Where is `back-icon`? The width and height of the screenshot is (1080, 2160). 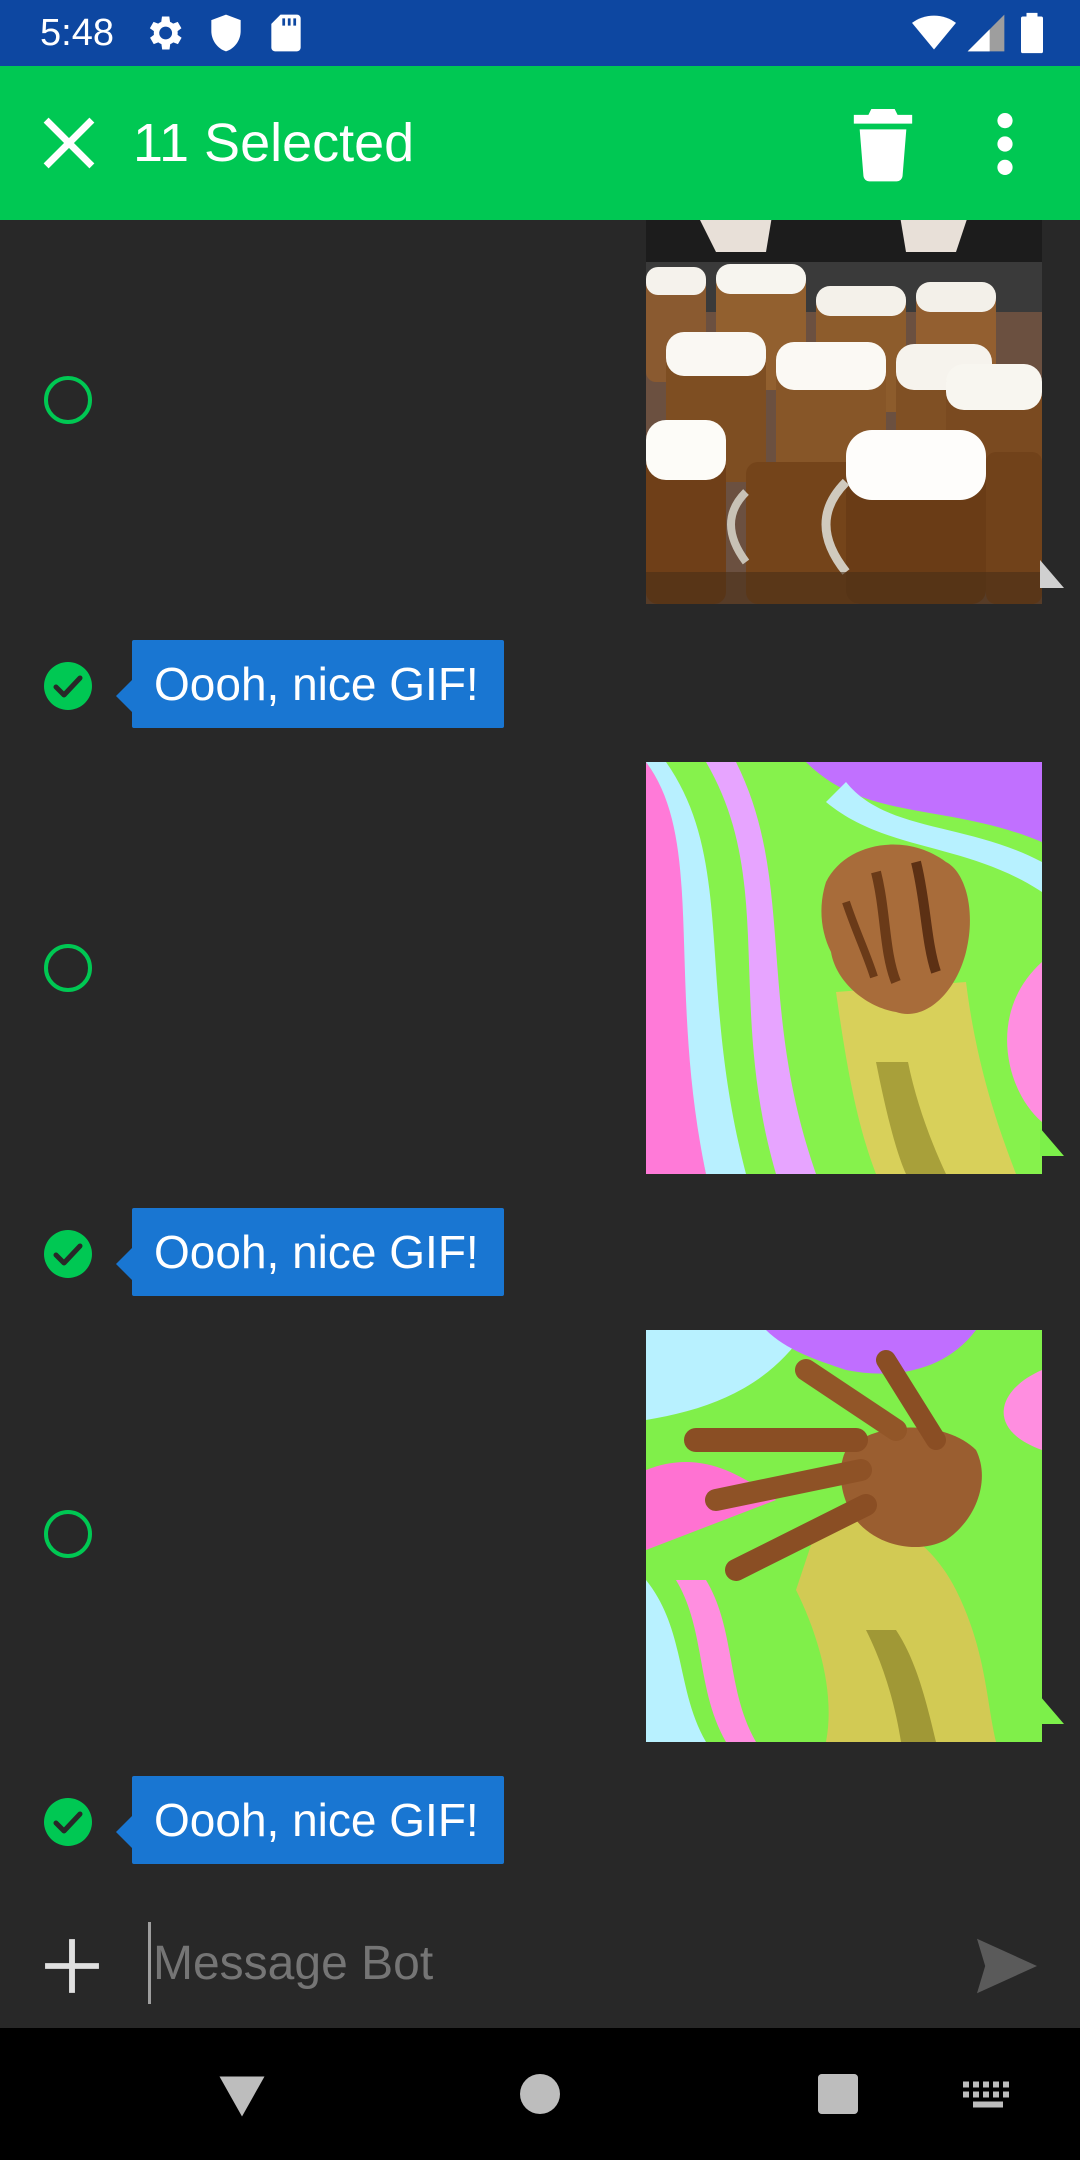
back-icon is located at coordinates (242, 2094).